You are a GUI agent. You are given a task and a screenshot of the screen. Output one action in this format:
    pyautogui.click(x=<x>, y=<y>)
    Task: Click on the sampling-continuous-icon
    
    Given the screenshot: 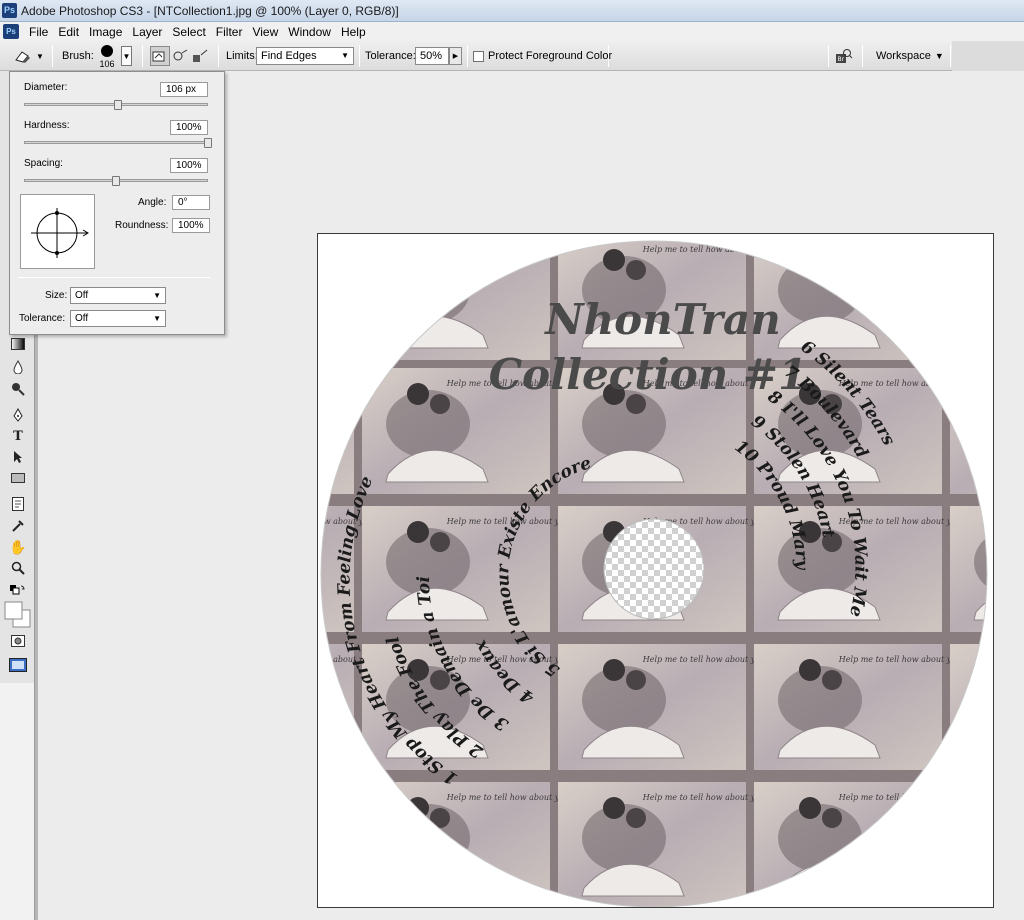 What is the action you would take?
    pyautogui.click(x=158, y=56)
    